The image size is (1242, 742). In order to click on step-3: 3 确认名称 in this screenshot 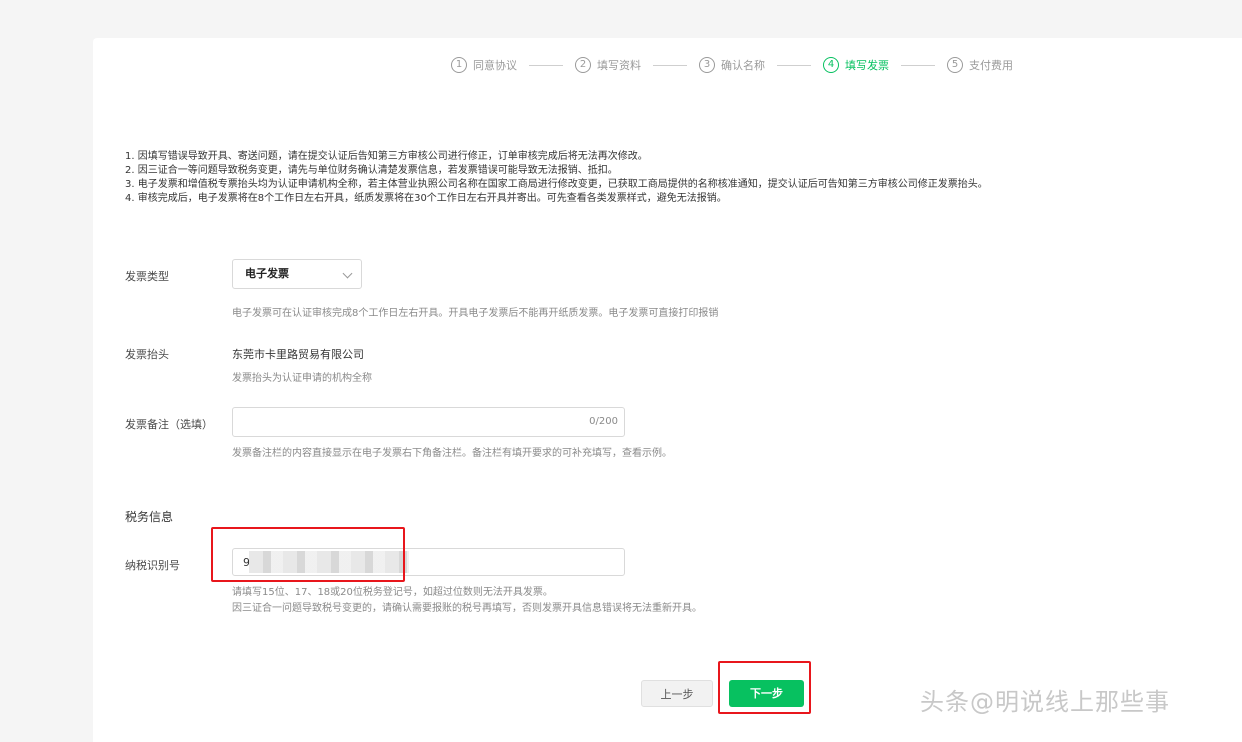, I will do `click(732, 65)`.